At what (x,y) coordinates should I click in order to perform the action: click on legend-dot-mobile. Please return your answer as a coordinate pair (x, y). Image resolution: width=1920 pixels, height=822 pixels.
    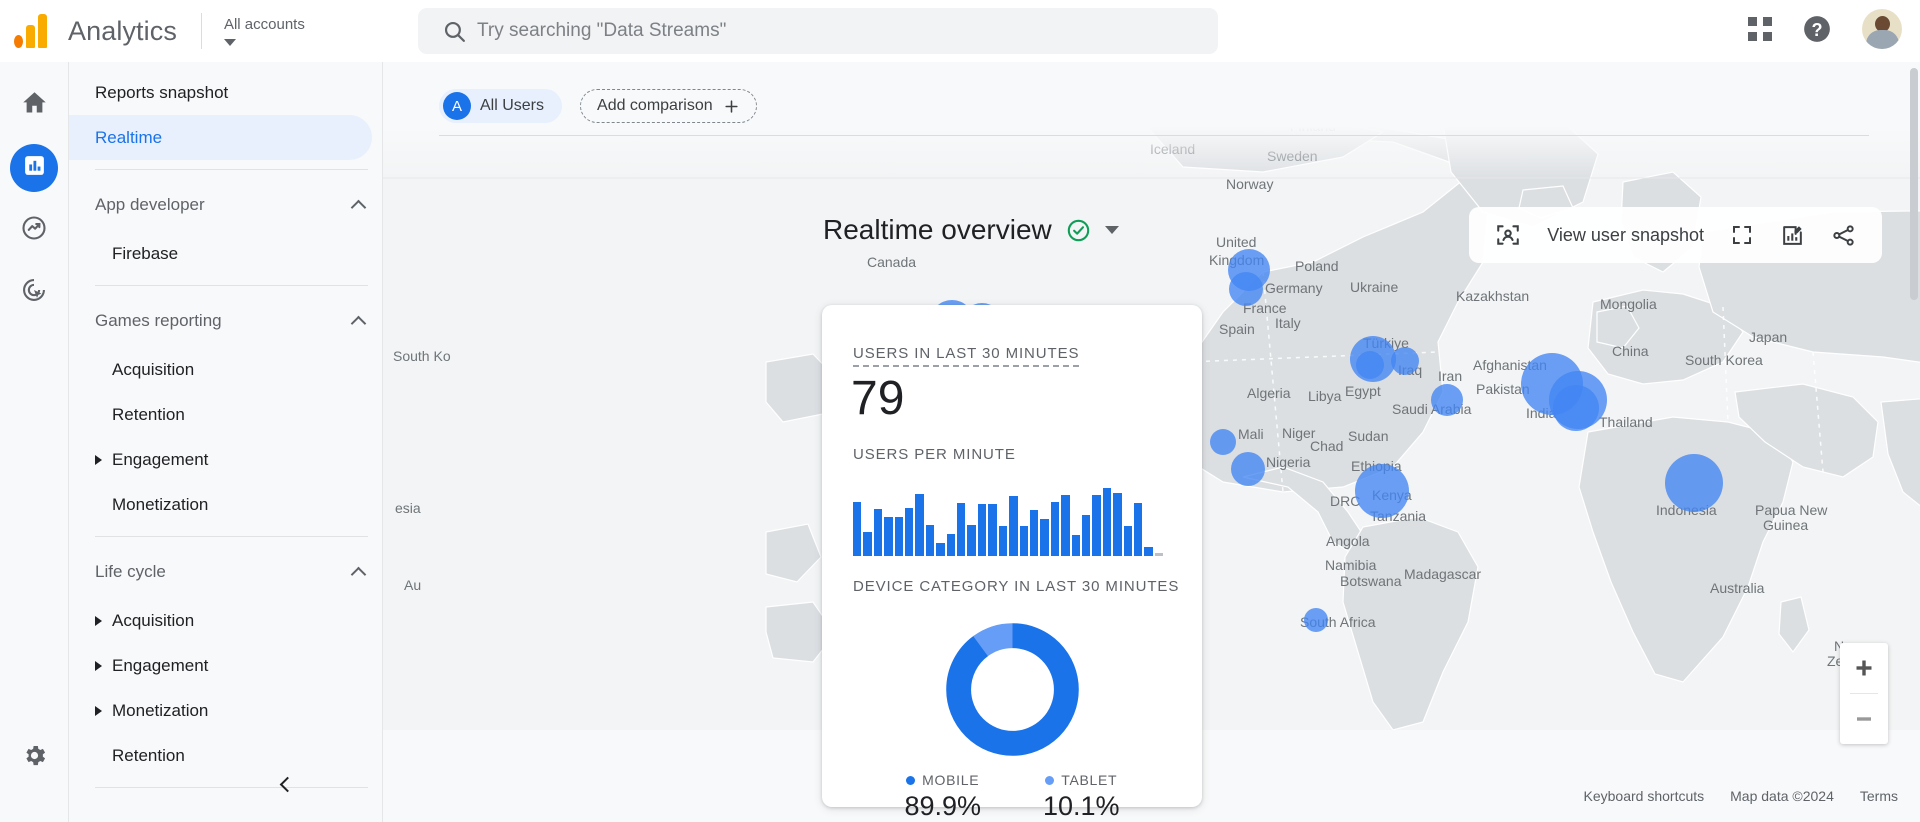
    Looking at the image, I should click on (911, 780).